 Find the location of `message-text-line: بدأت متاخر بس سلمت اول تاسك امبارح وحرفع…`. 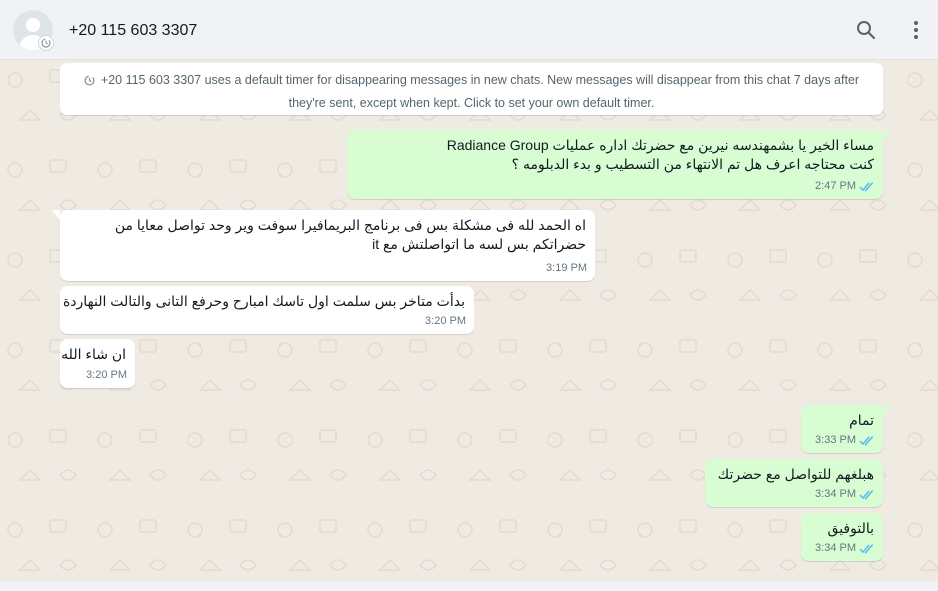

message-text-line: بدأت متاخر بس سلمت اول تاسك امبارح وحرفع… is located at coordinates (263, 301).